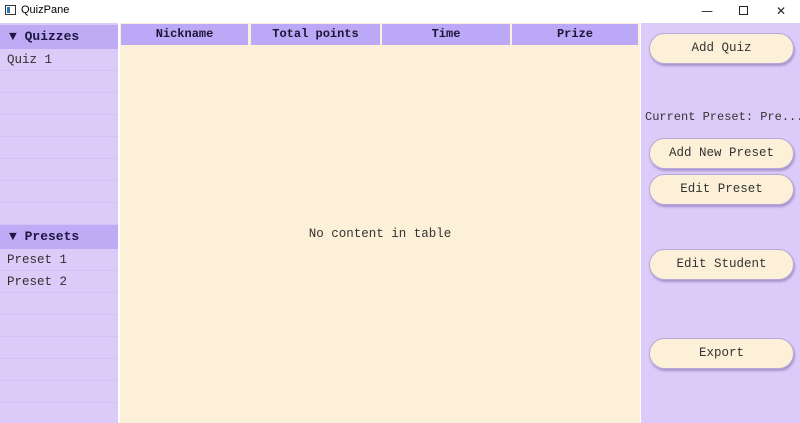 The image size is (800, 423). I want to click on minimize-button: —, so click(707, 11).